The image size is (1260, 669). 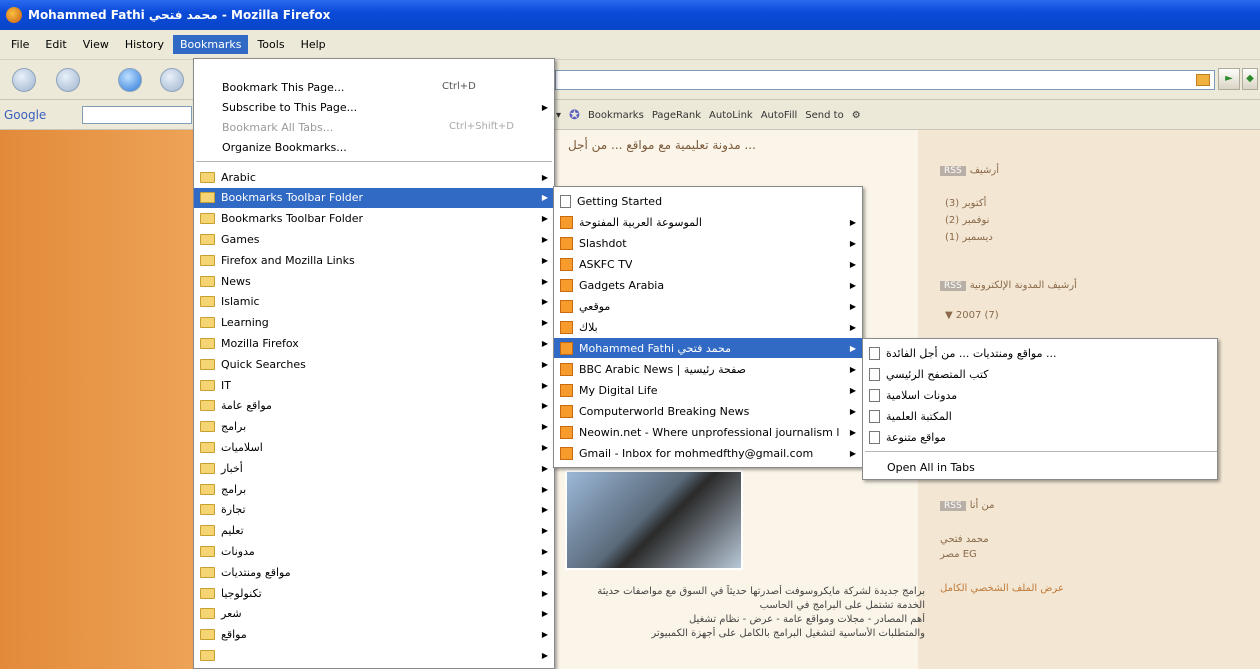 What do you see at coordinates (374, 635) in the screenshot?
I see `bookmark-folder-item: مواقع ▶` at bounding box center [374, 635].